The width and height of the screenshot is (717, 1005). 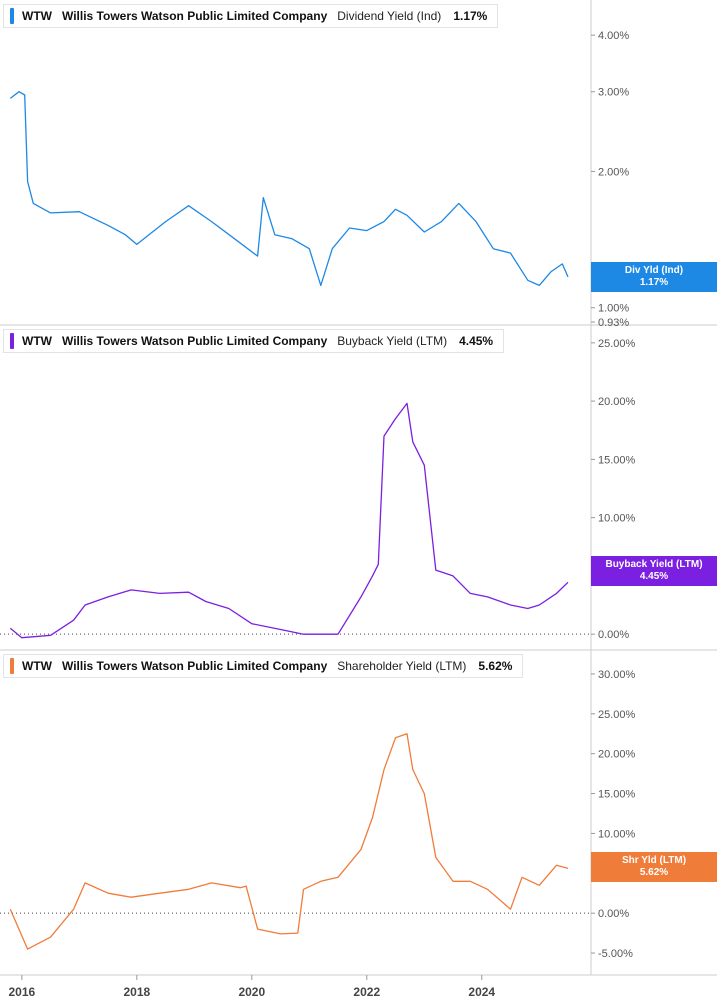 I want to click on metric-value: 1.17%, so click(x=470, y=16).